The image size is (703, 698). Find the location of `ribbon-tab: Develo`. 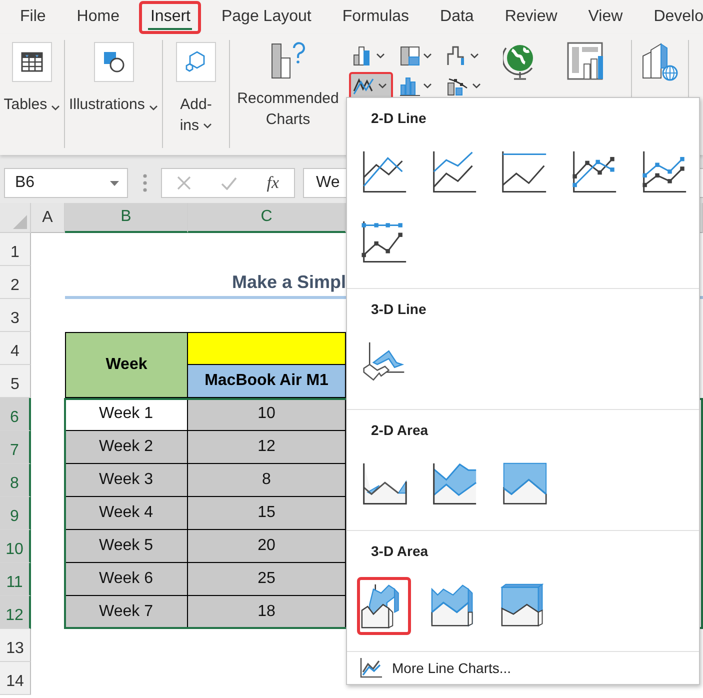

ribbon-tab: Develo is located at coordinates (672, 17).